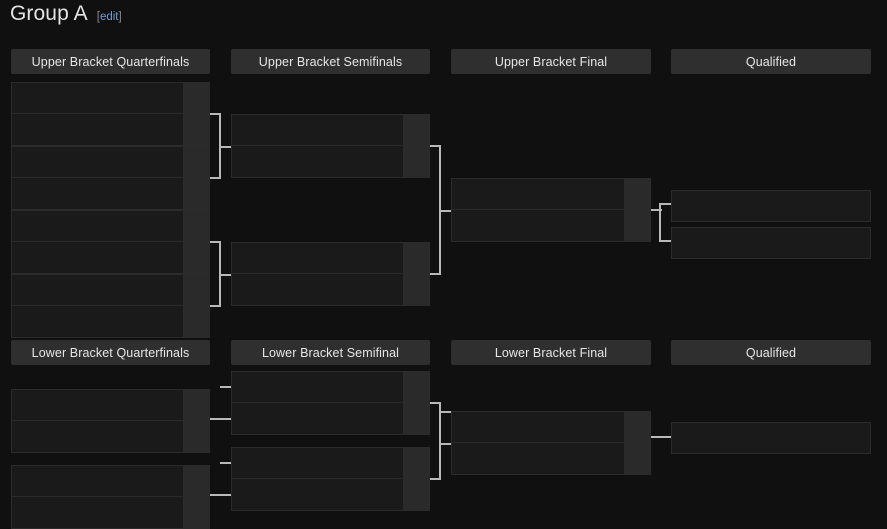  I want to click on stage-header-label: Upper Bracket Final, so click(551, 61).